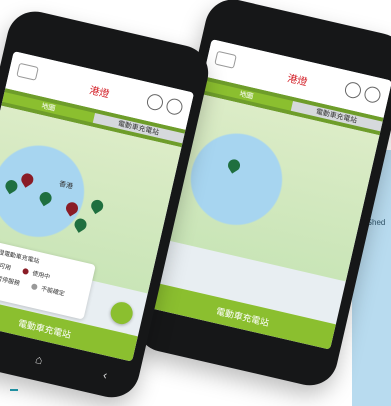  Describe the element at coordinates (34, 286) in the screenshot. I see `unknown-icon` at that location.